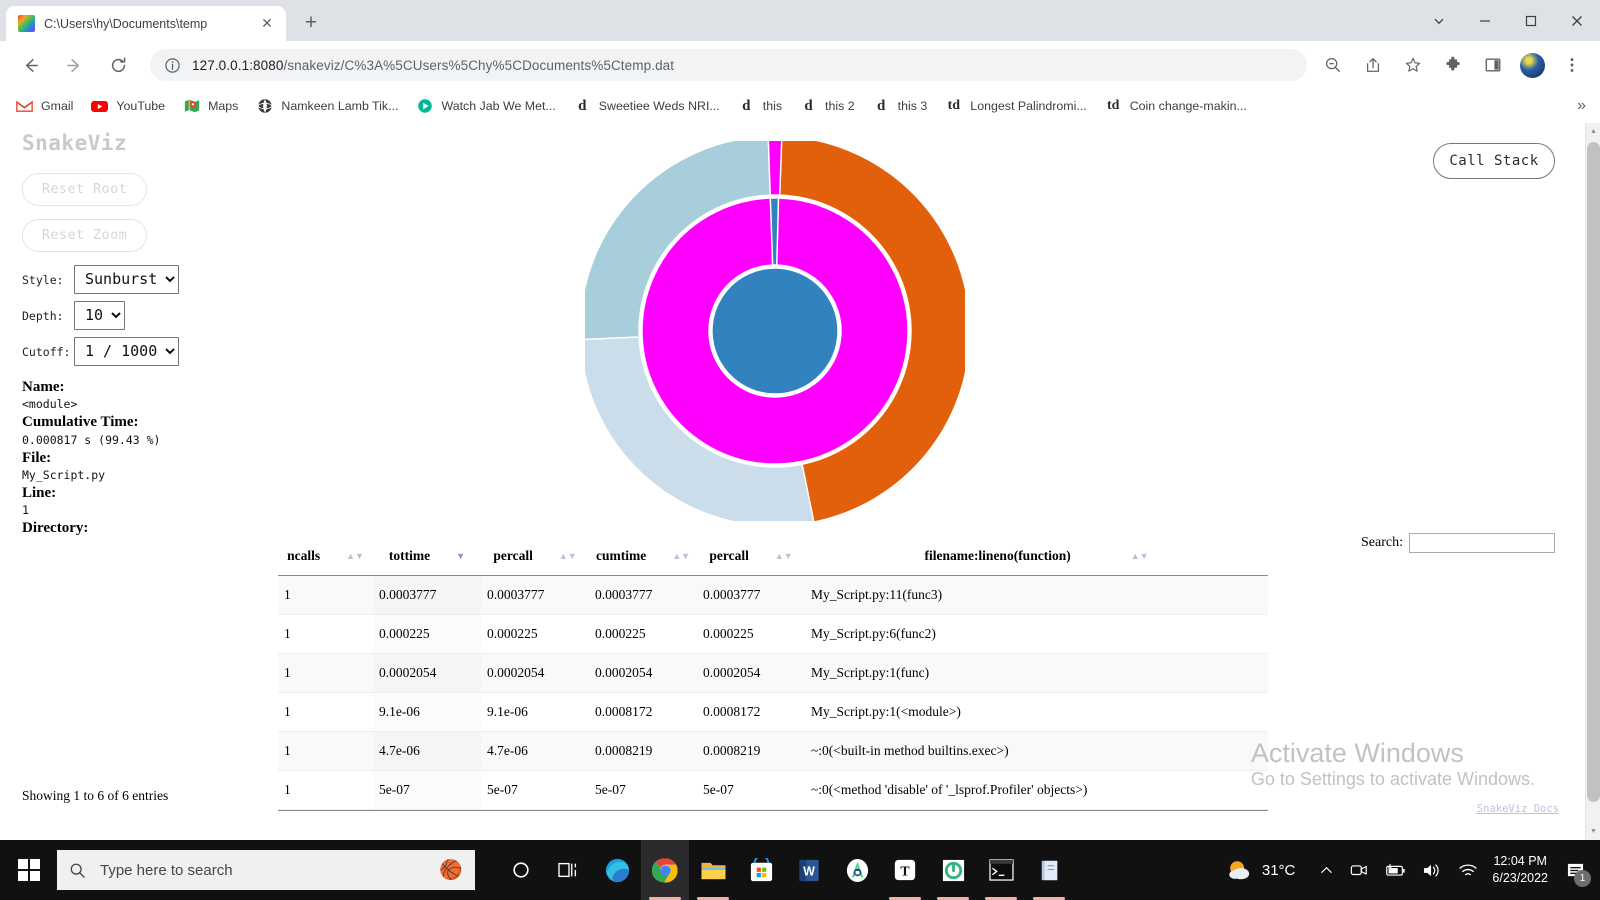  I want to click on taskbar-search-box: Type here to search 🏀, so click(266, 870).